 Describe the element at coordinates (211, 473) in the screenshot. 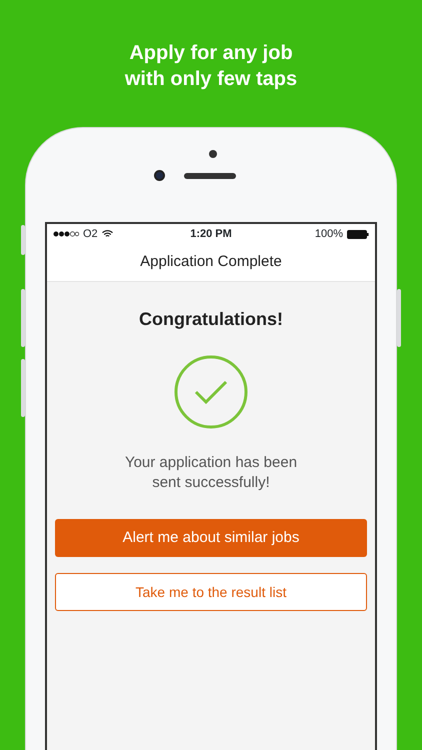

I see `success-message: Your application has been sent successfully!` at that location.